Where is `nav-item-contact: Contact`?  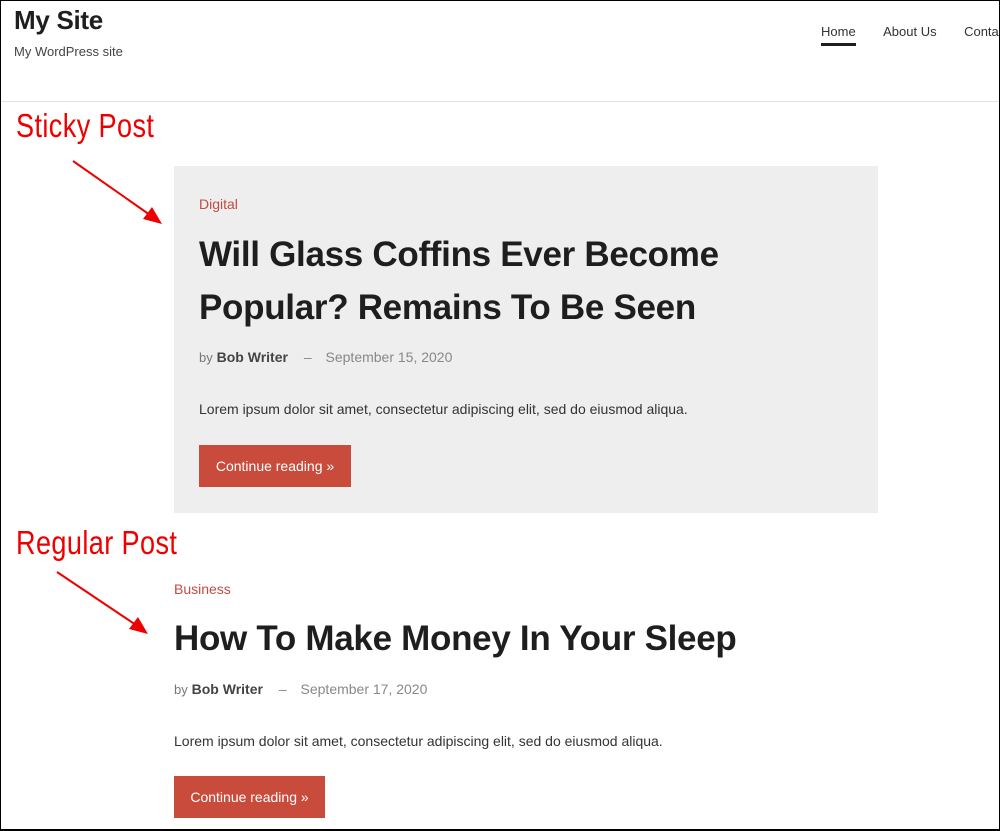 nav-item-contact: Contact is located at coordinates (982, 34).